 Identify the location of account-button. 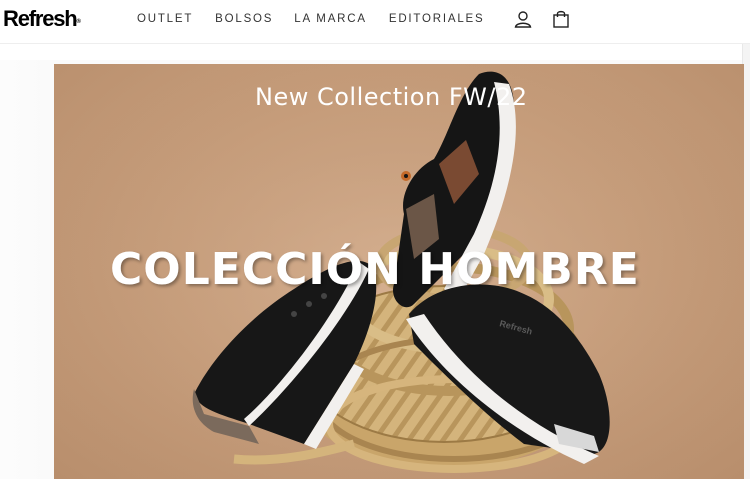
(523, 19).